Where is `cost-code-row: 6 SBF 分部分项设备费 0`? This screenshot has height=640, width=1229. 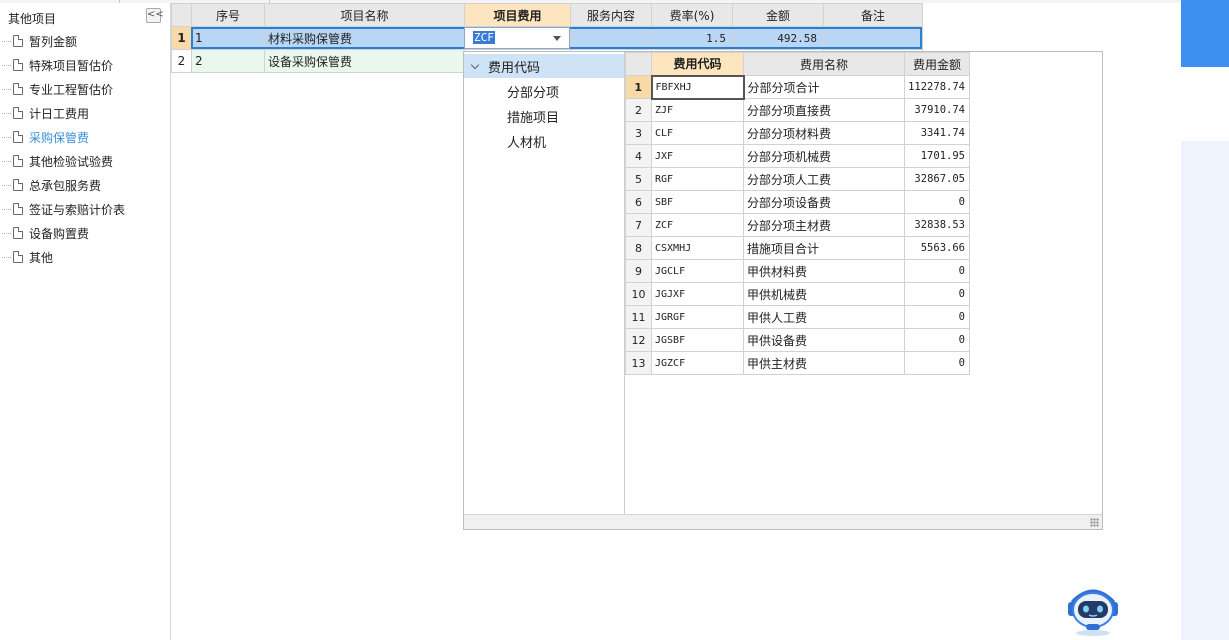 cost-code-row: 6 SBF 分部分项设备费 0 is located at coordinates (797, 202).